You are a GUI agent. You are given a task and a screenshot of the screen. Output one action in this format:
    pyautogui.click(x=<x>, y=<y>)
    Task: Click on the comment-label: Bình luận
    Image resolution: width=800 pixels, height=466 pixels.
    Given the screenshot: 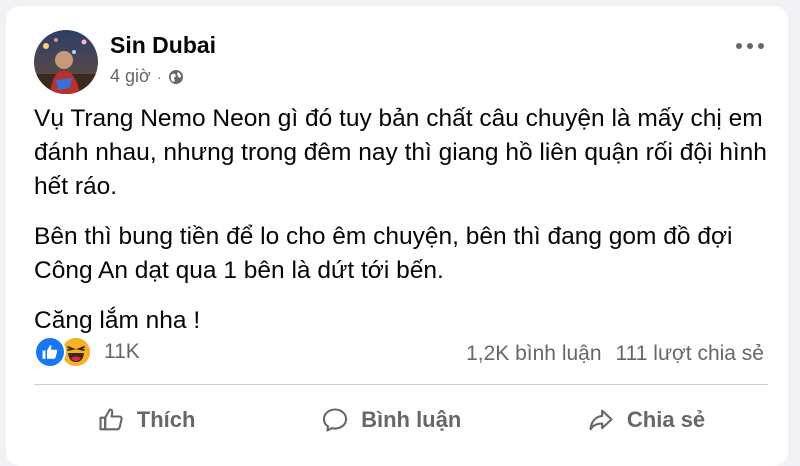 What is the action you would take?
    pyautogui.click(x=411, y=419)
    